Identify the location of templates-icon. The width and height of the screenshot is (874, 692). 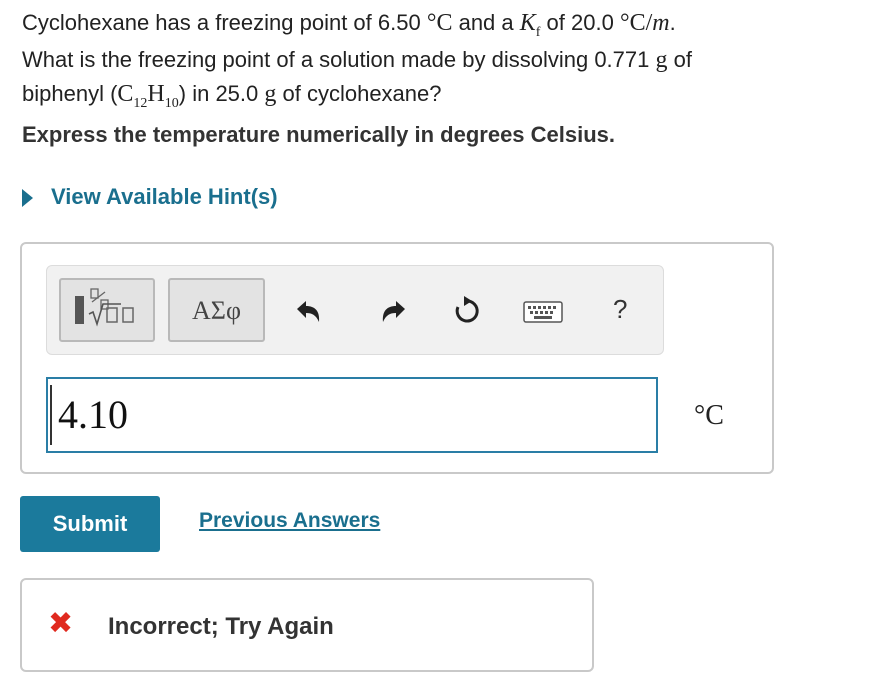
(104, 307).